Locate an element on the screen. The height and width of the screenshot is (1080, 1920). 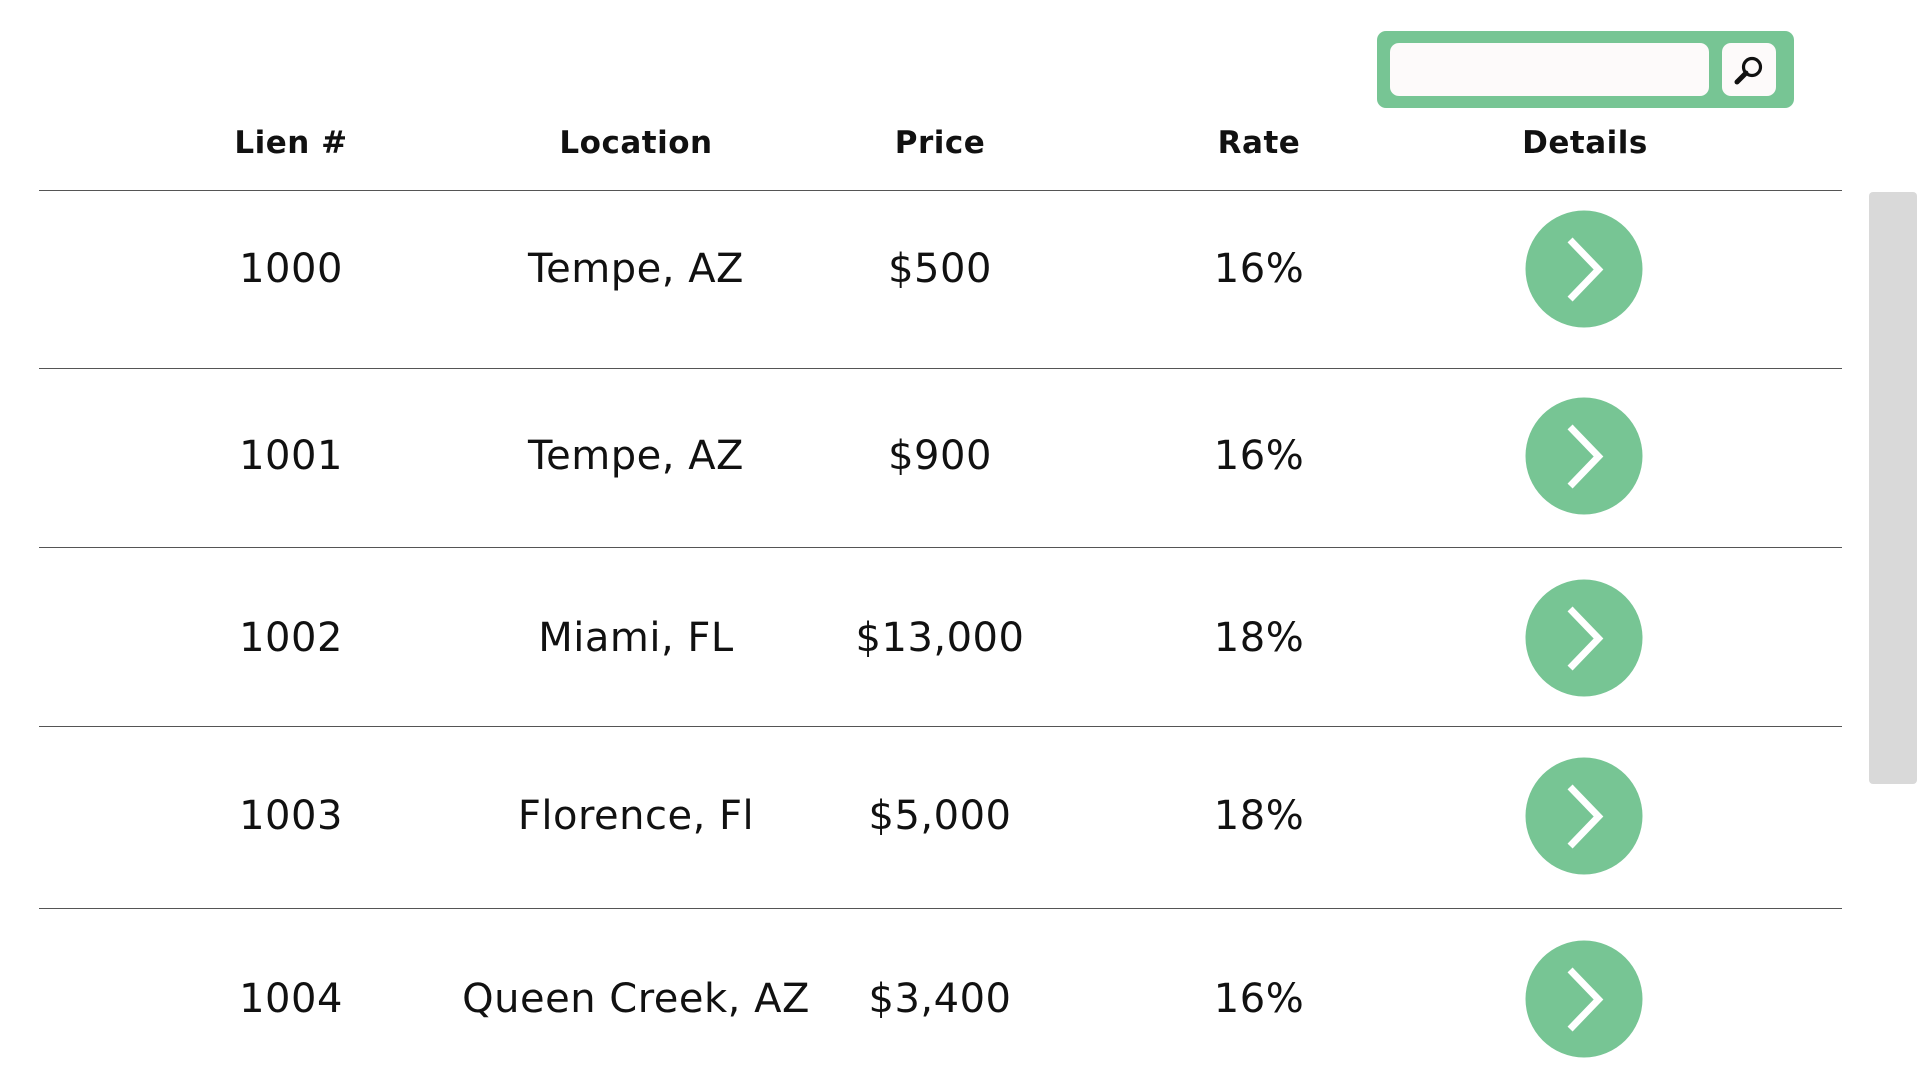
table-row: 1001 Tempe, AZ $900 16% is located at coordinates (960, 456).